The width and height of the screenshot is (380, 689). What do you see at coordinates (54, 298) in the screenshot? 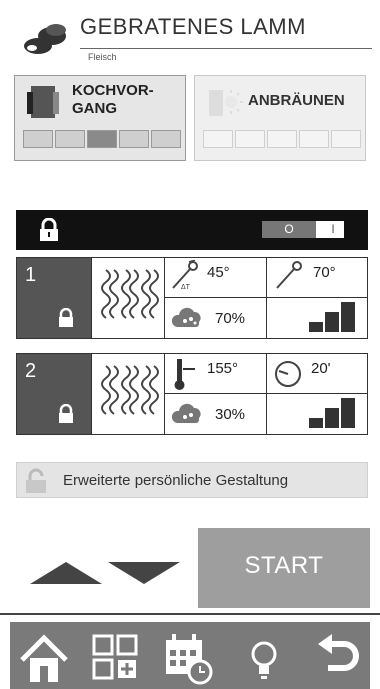
I see `phase-number-cell: 1` at bounding box center [54, 298].